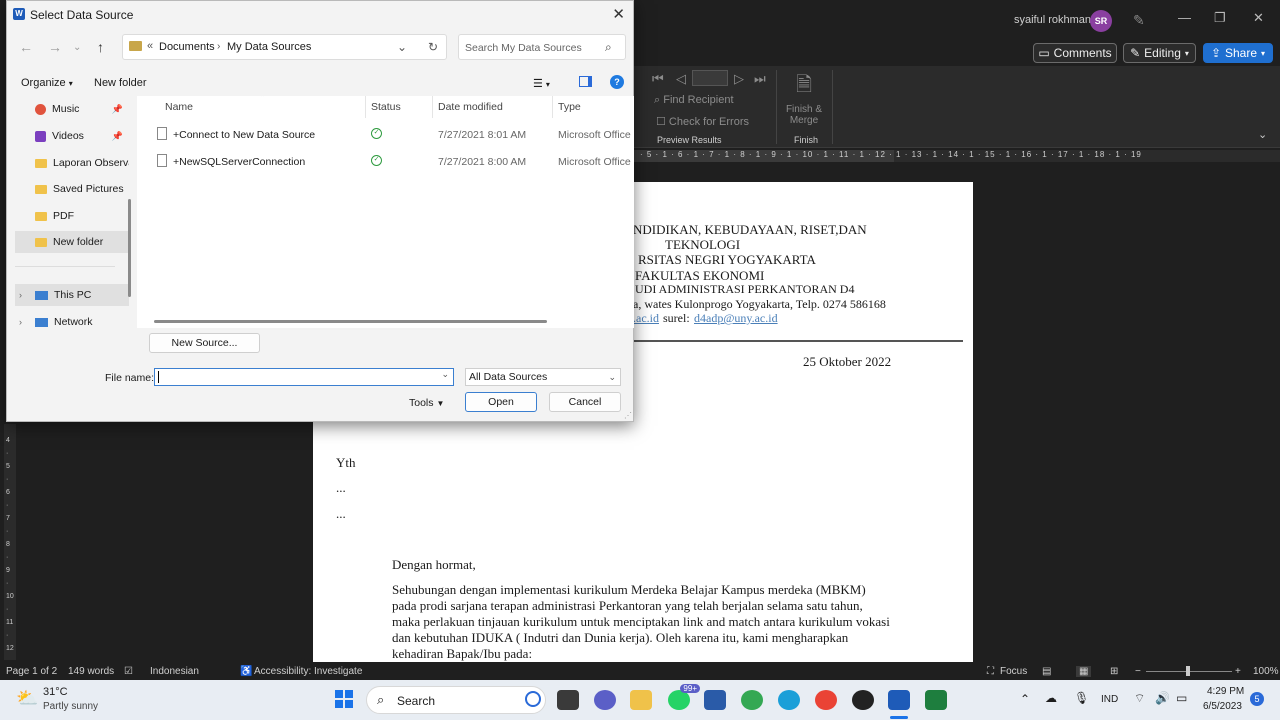 The image size is (1280, 720). Describe the element at coordinates (426, 403) in the screenshot. I see `tools-button: Tools ▼` at that location.